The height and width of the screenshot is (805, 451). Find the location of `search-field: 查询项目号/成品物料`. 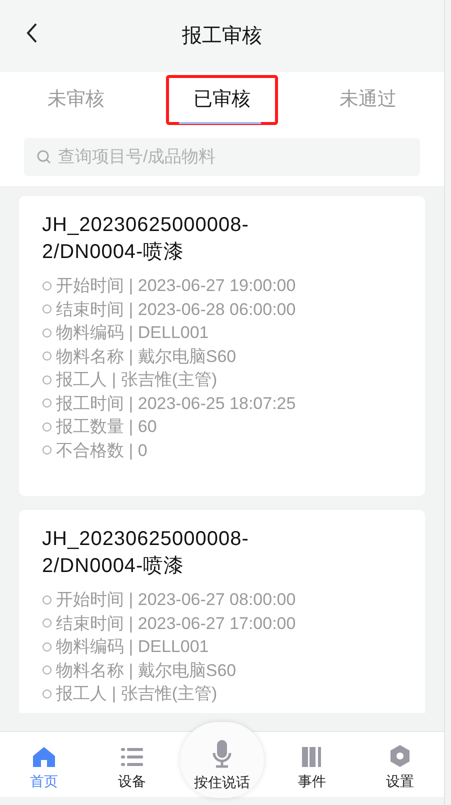

search-field: 查询项目号/成品物料 is located at coordinates (222, 157).